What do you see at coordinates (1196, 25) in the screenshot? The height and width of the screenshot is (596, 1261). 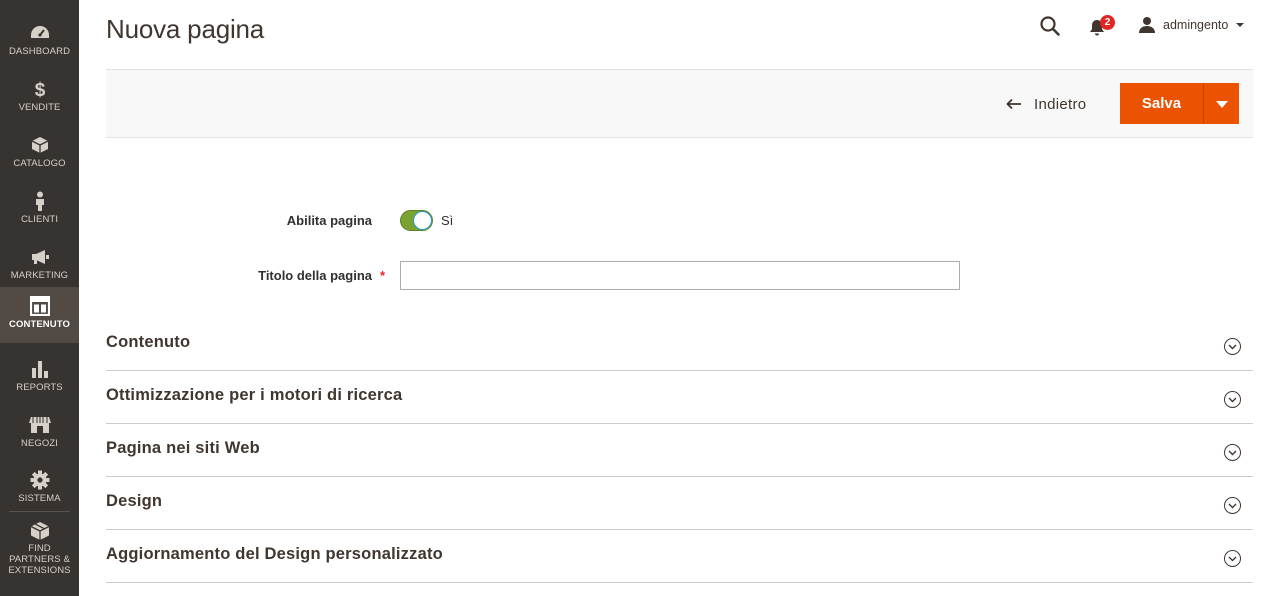 I see `username: admingento` at bounding box center [1196, 25].